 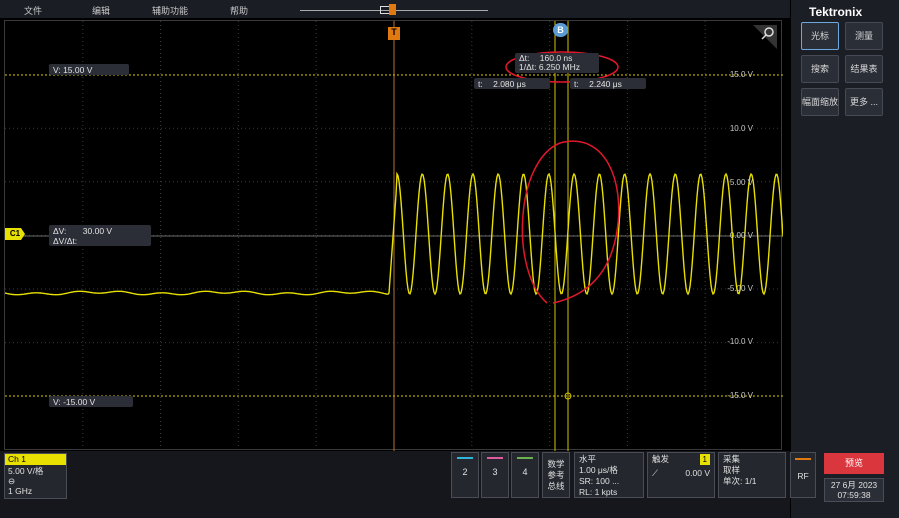 What do you see at coordinates (559, 67) in the screenshot?
I see `inv-dt-value: 6.250 MHz` at bounding box center [559, 67].